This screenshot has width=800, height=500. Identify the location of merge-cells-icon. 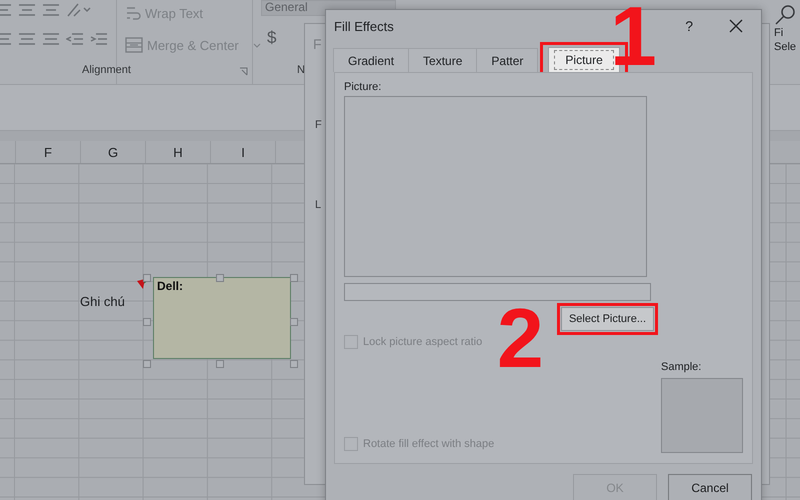
(134, 45).